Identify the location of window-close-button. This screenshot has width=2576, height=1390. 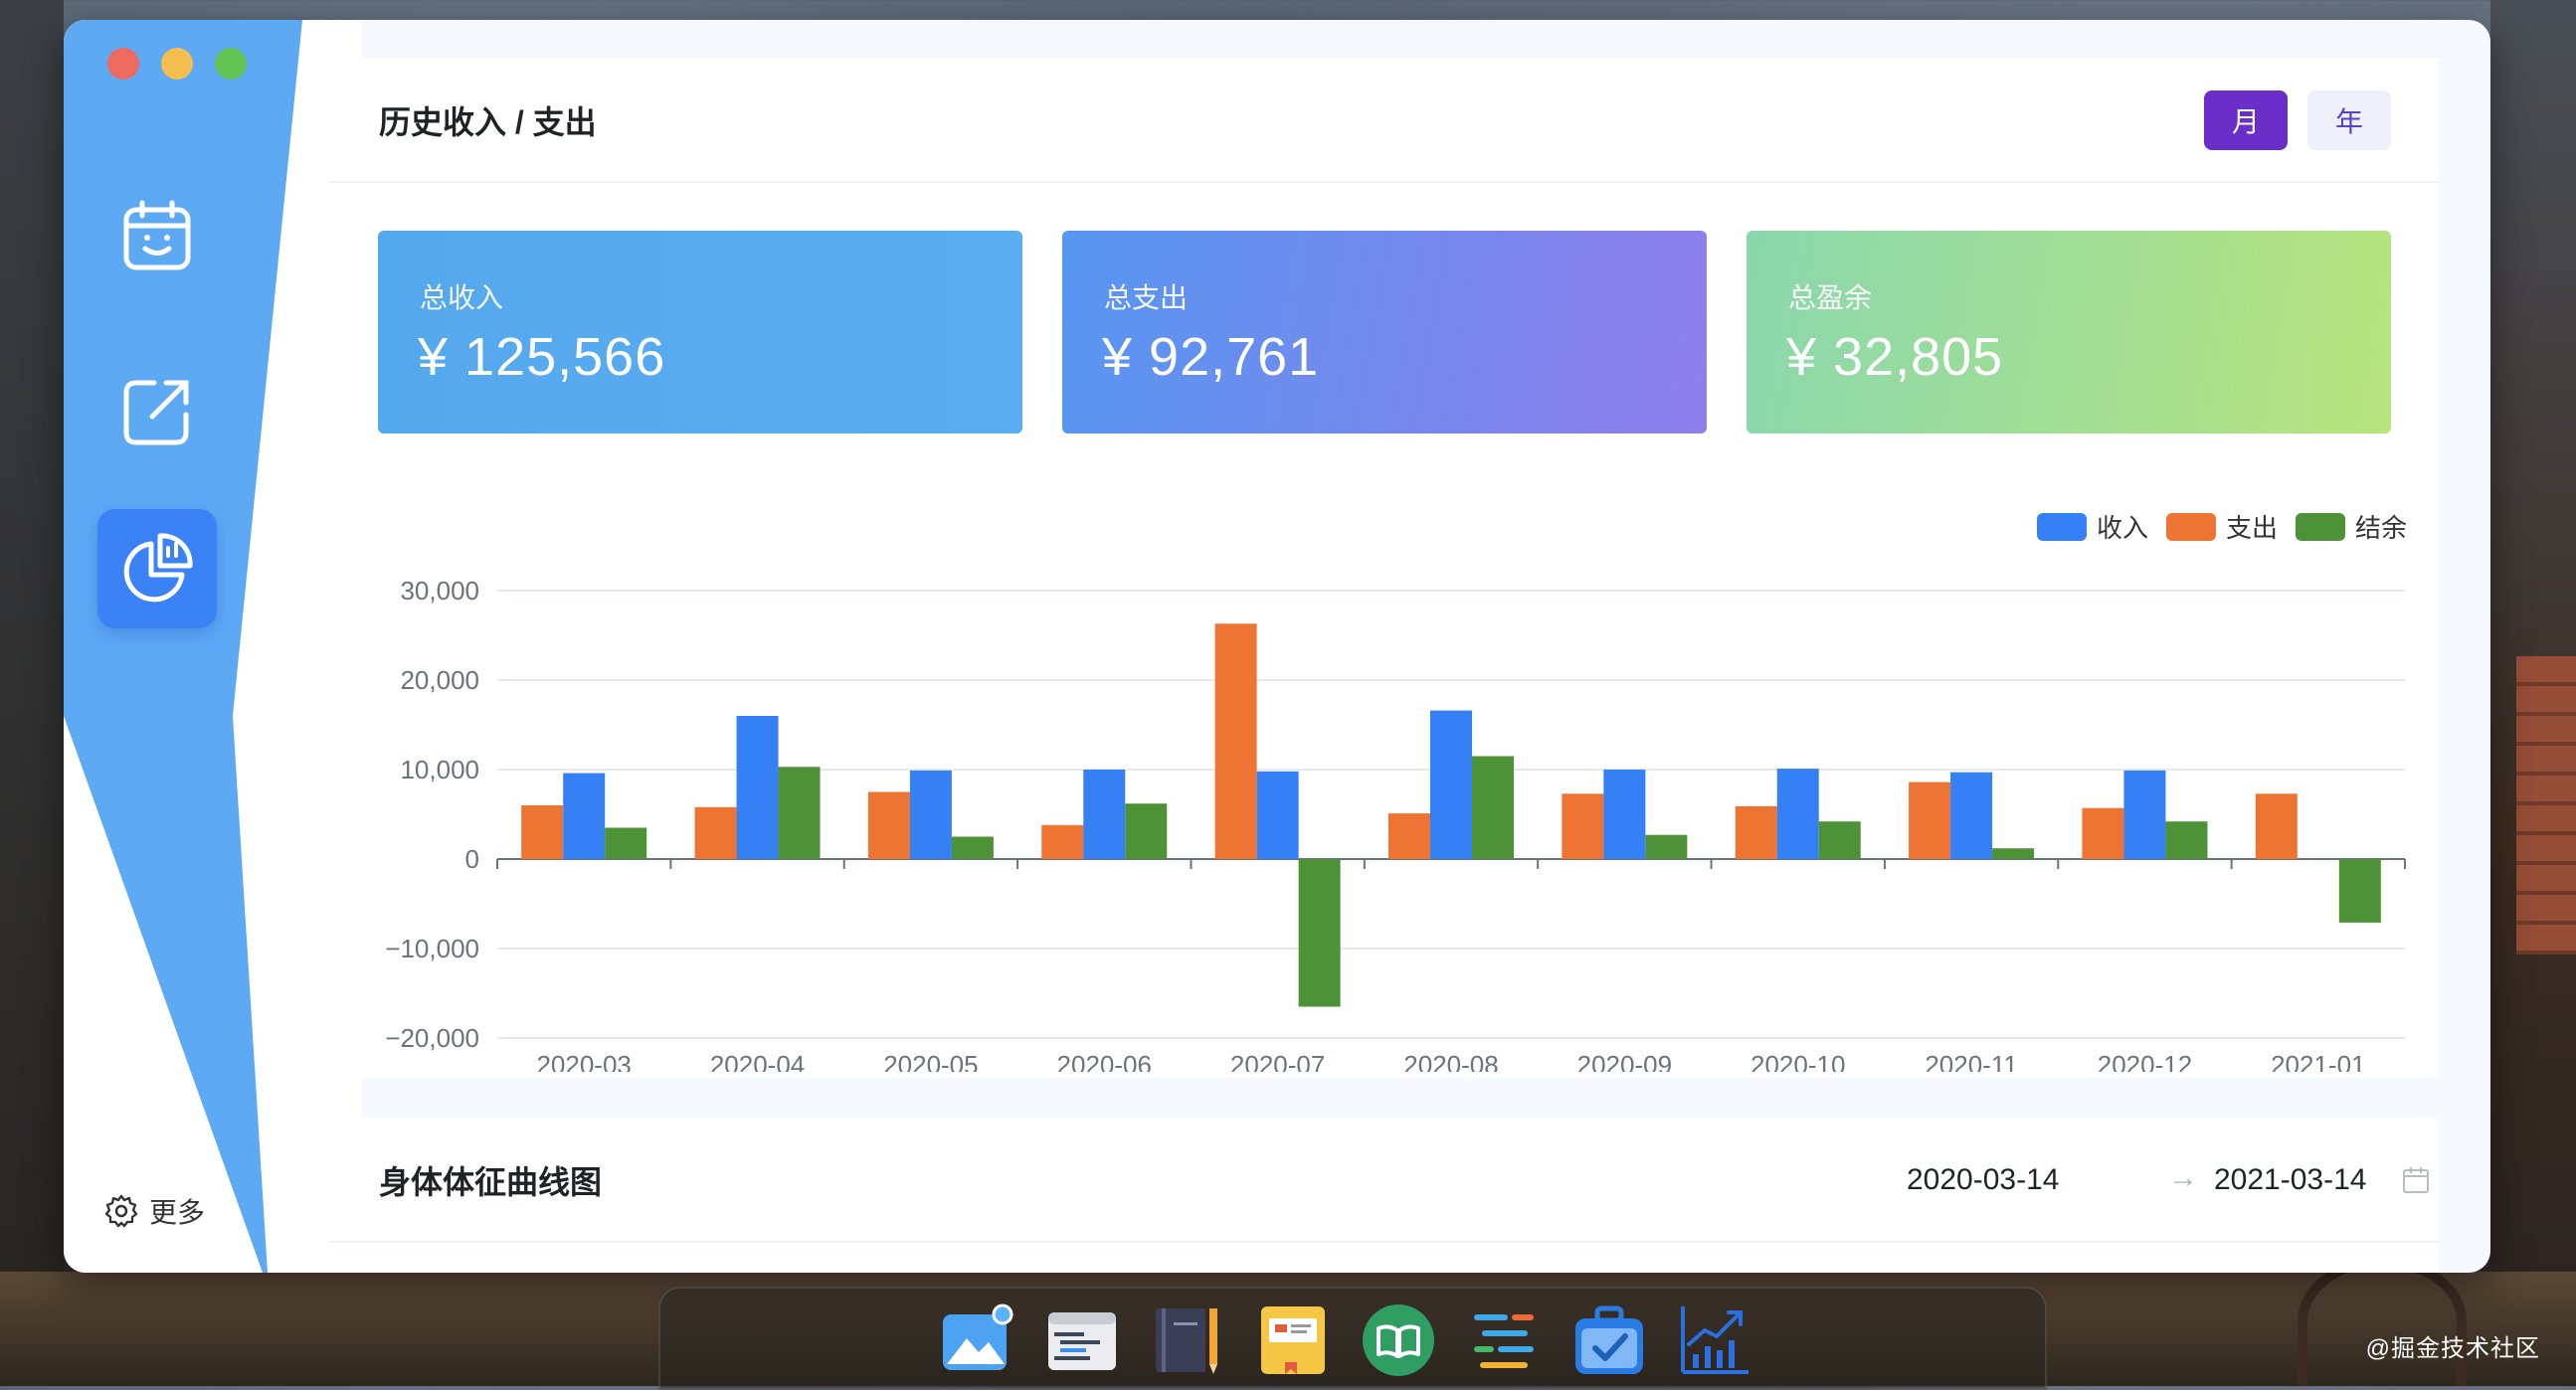
(123, 64).